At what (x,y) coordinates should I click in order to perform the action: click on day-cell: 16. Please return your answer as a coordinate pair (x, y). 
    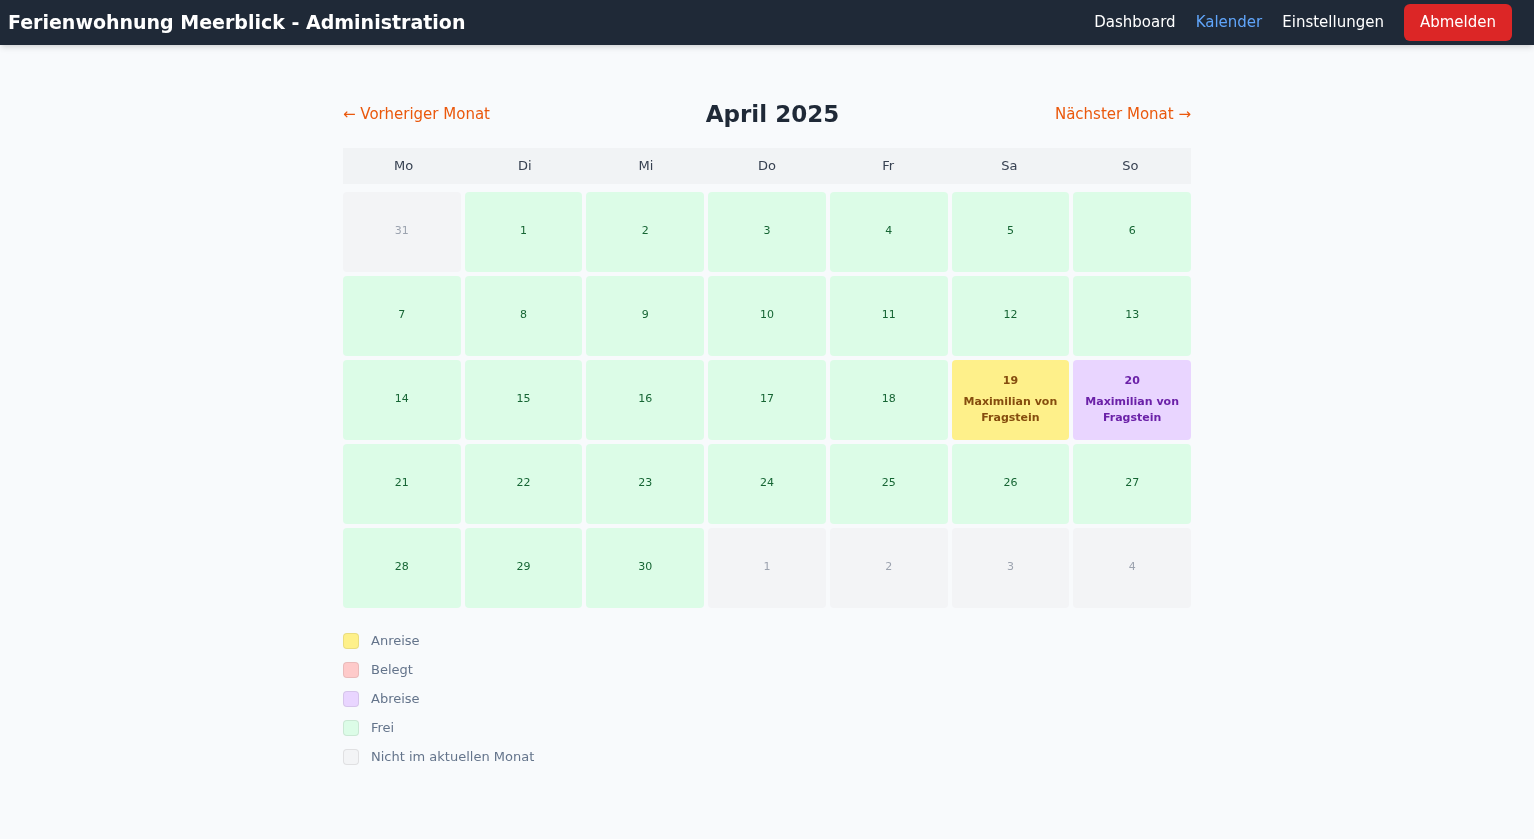
    Looking at the image, I should click on (645, 399).